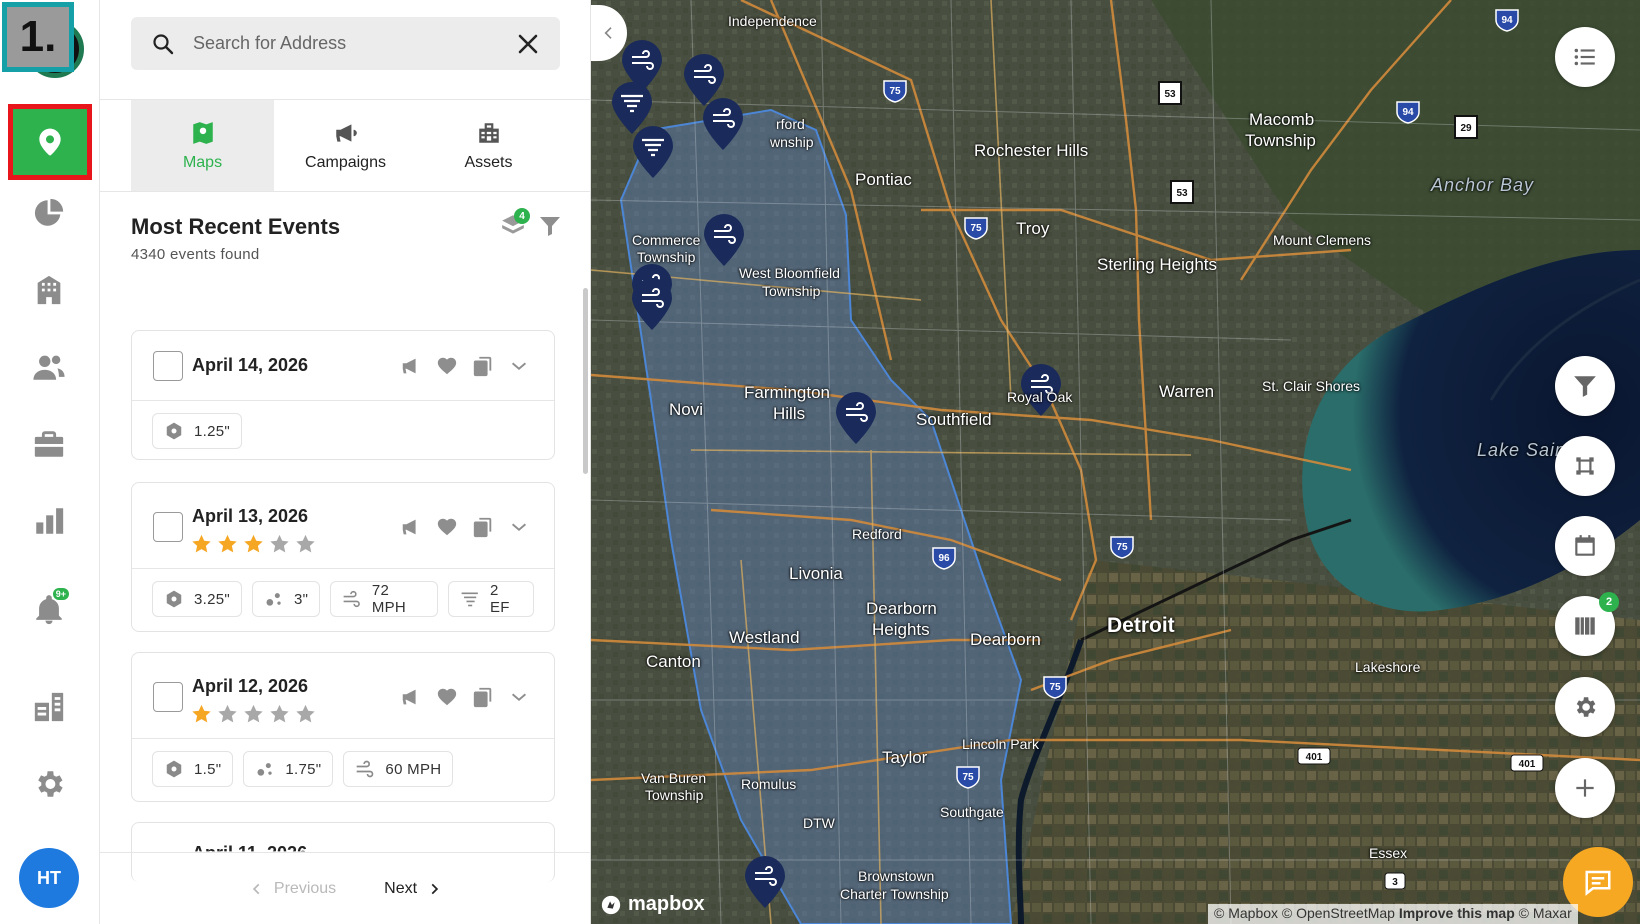  I want to click on shield-number: 53, so click(1182, 193).